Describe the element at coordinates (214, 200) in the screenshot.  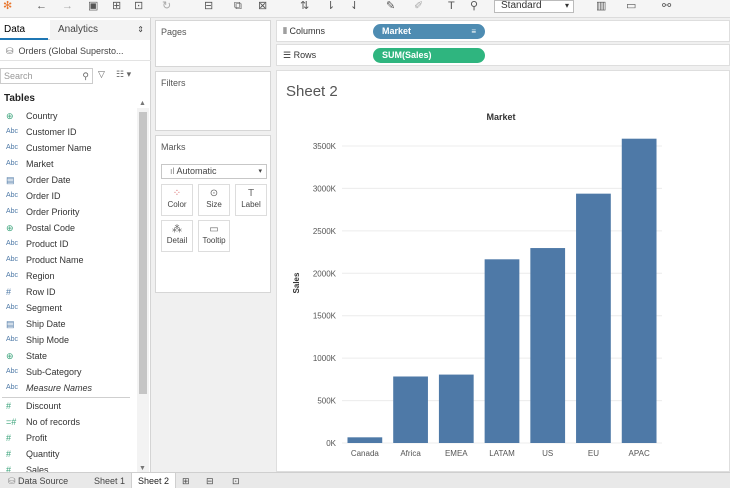
I see `size-button: ⊙ Size` at that location.